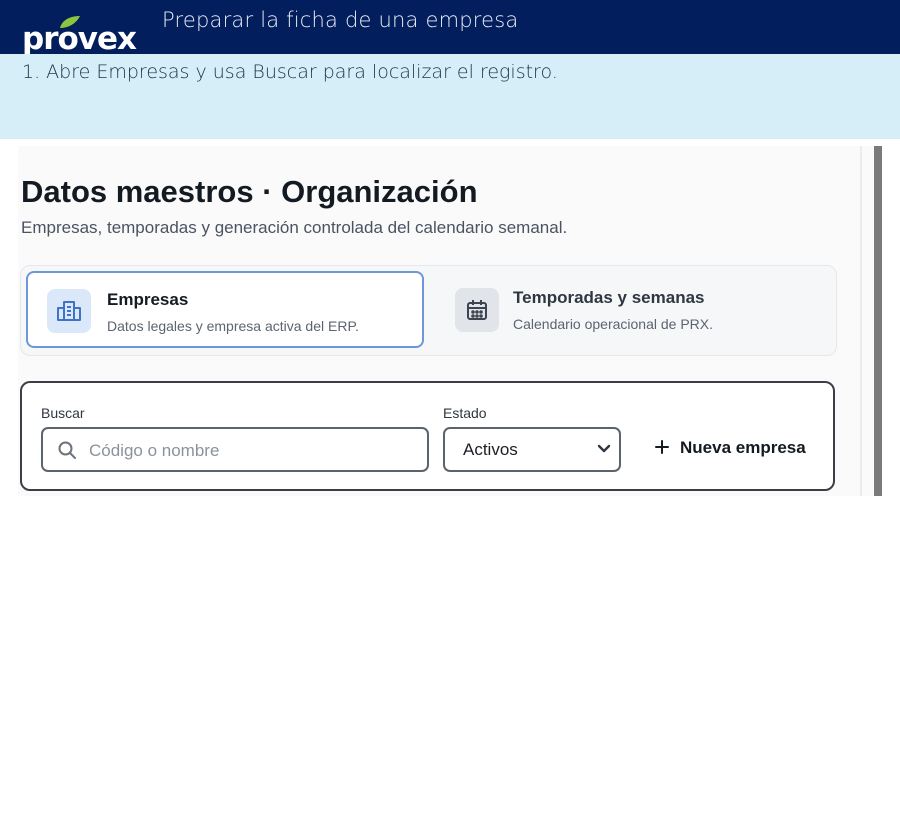  I want to click on panel-divider, so click(861, 321).